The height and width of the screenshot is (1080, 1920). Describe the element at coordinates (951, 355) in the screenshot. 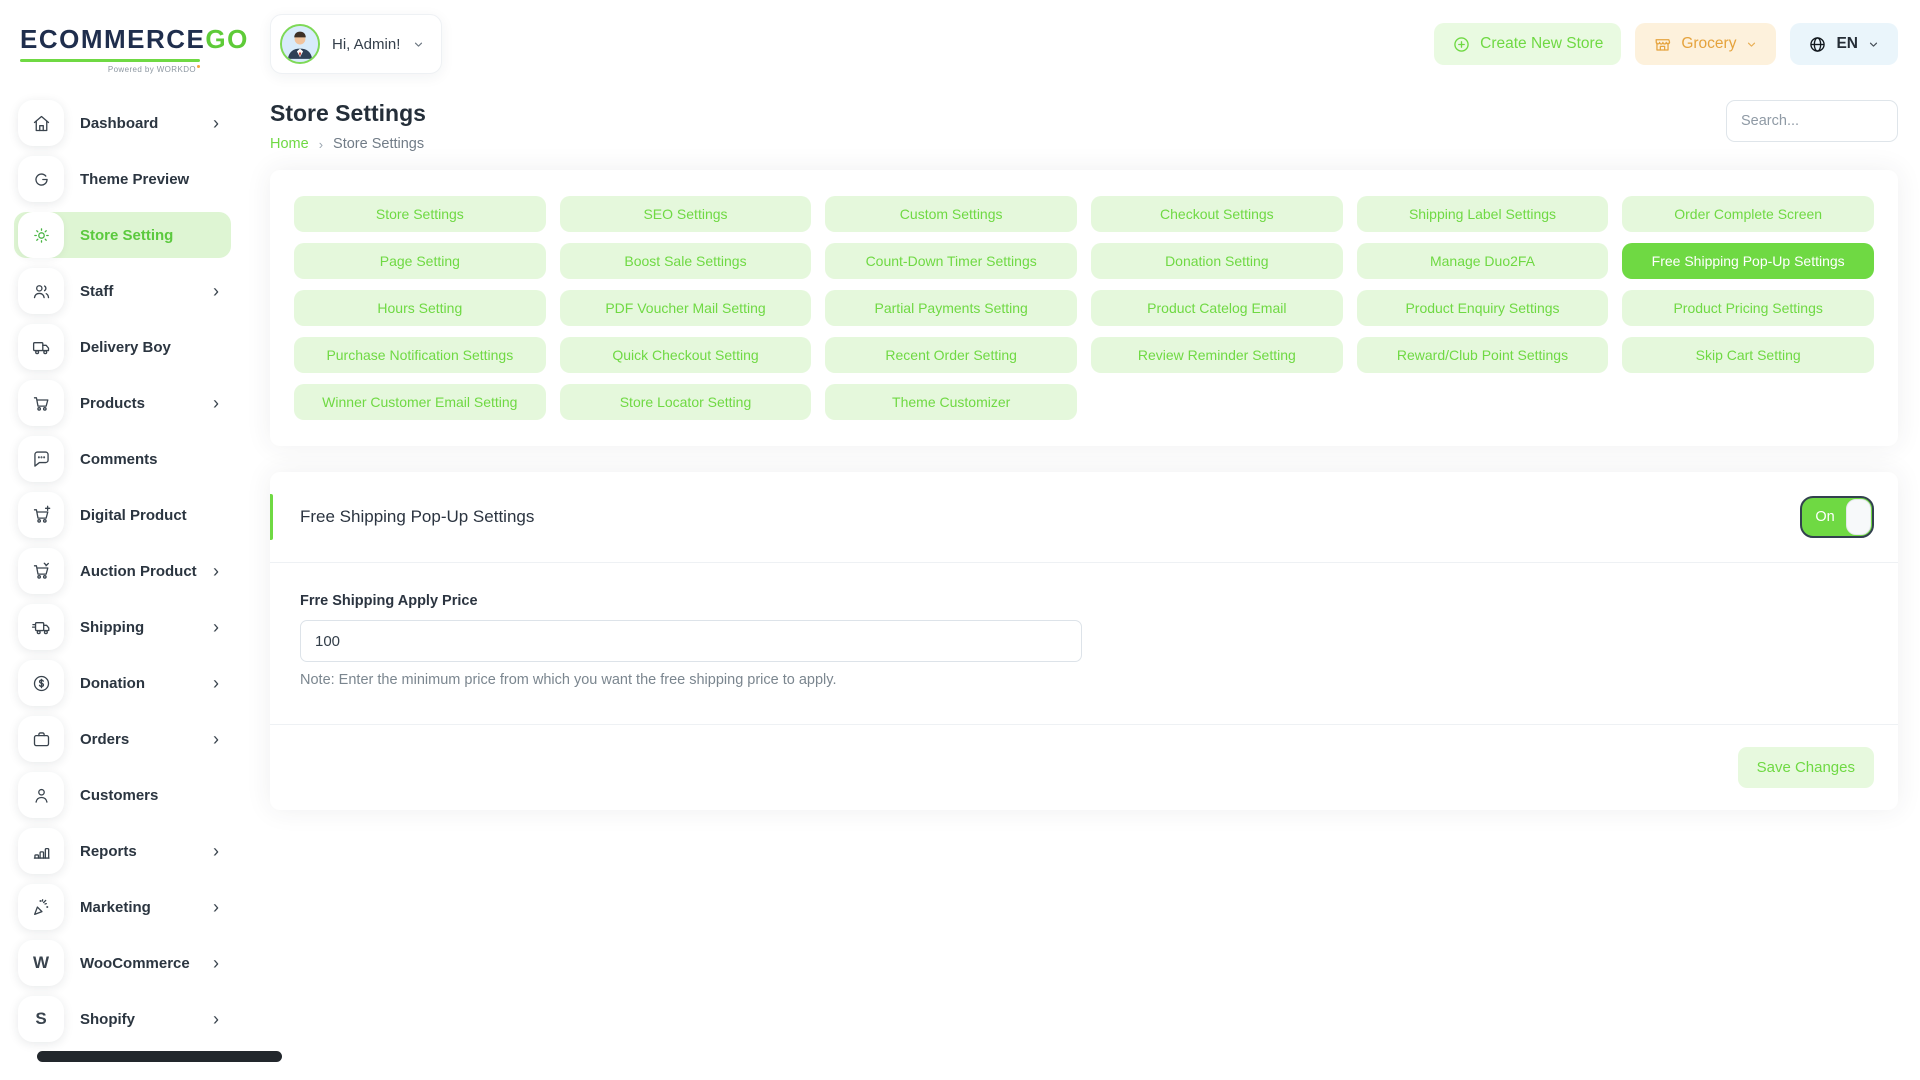

I see `settings-tab-recent-order-setting: Recent Order Setting` at that location.